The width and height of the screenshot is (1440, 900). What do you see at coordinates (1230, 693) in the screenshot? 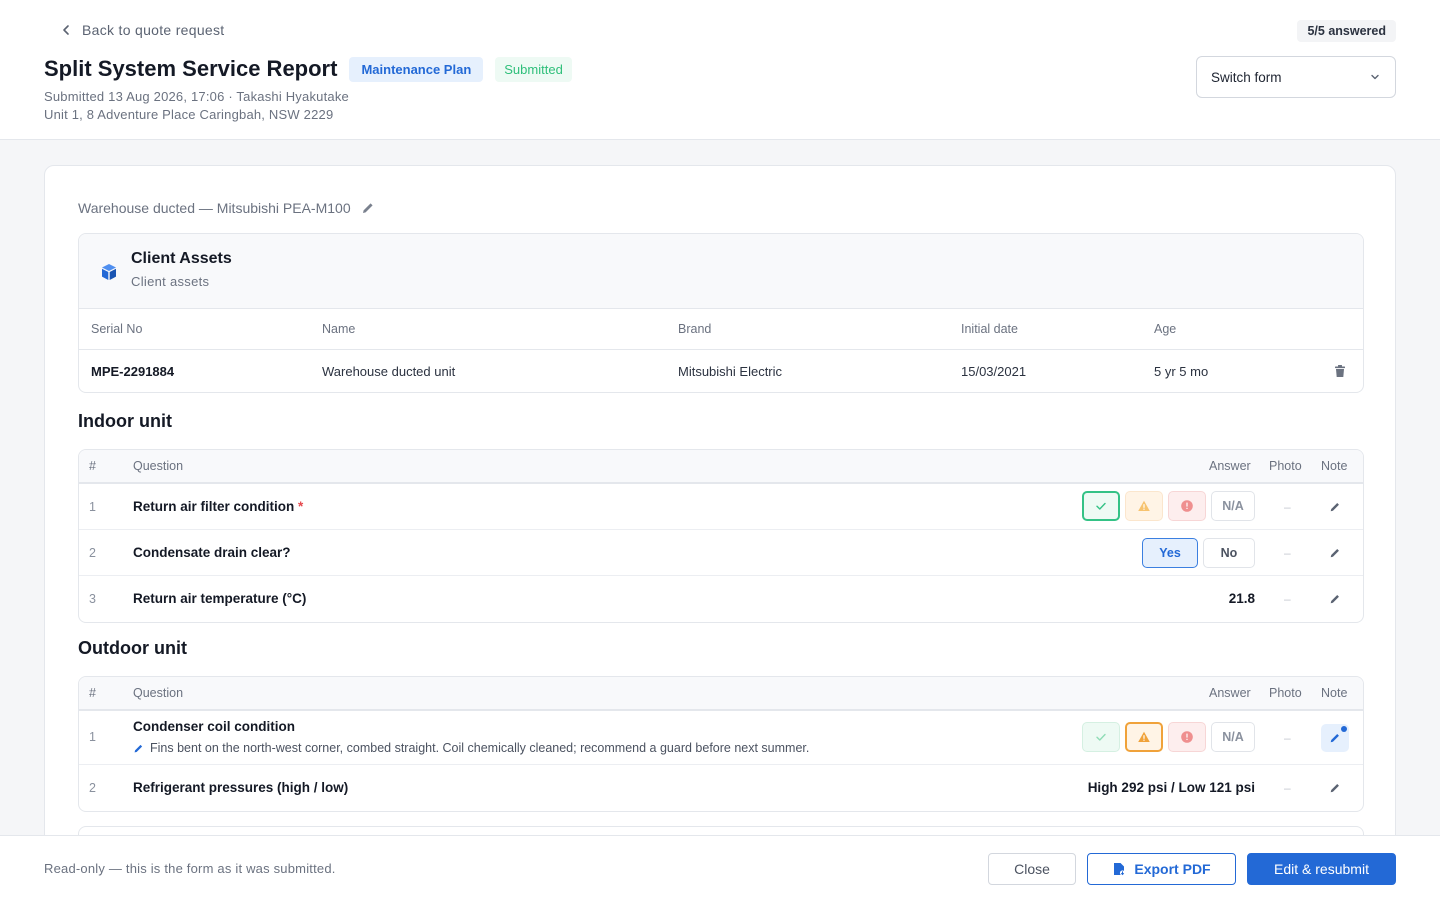
I see `col-answer: Answer` at bounding box center [1230, 693].